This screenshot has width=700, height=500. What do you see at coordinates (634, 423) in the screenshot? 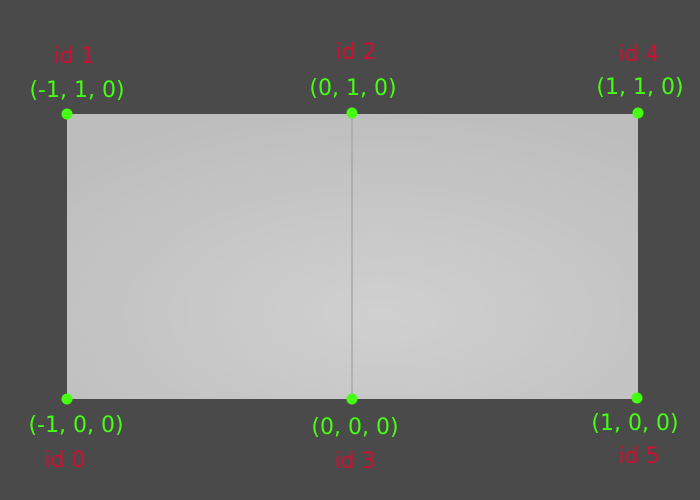
I see `vertex-coord-label-5: (1, 0, 0)` at bounding box center [634, 423].